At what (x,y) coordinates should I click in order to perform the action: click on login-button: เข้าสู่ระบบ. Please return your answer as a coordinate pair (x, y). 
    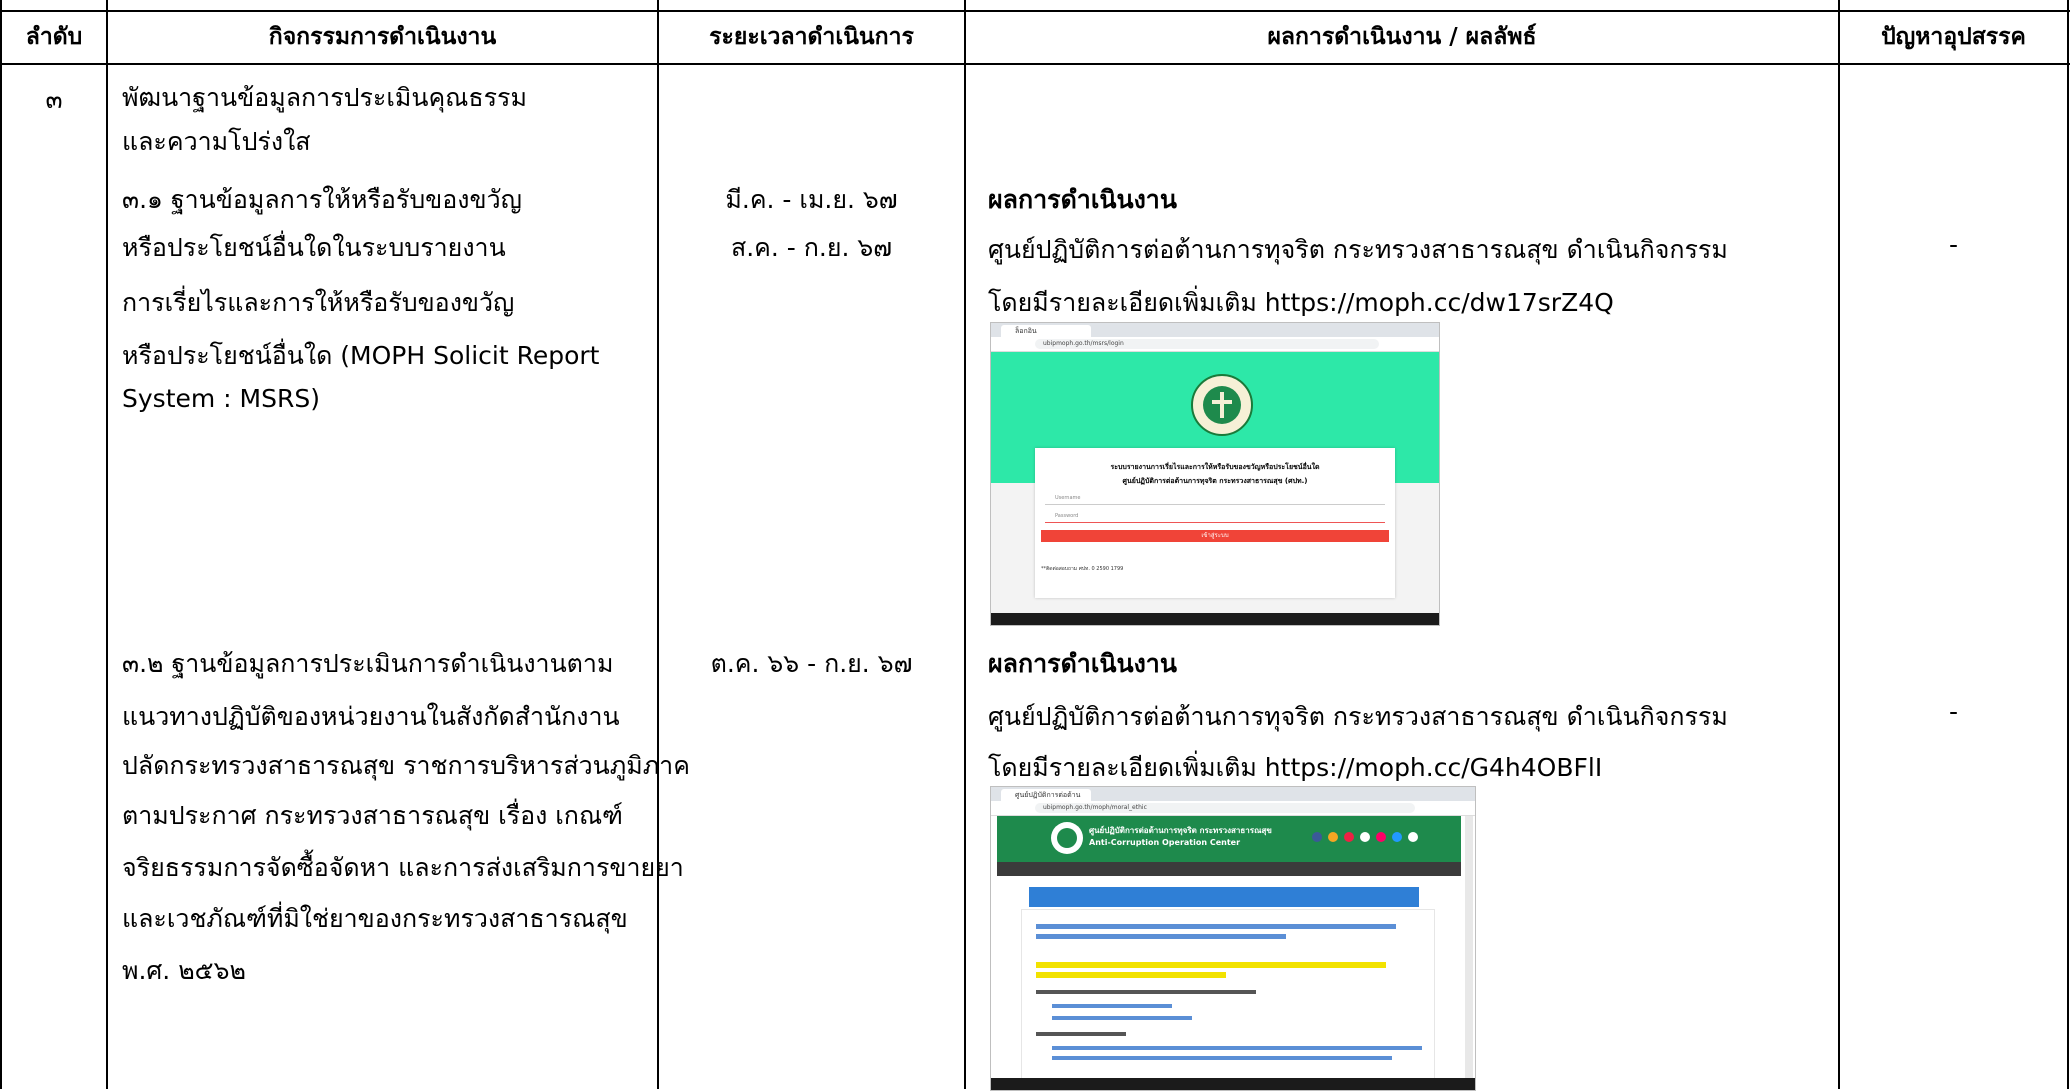
    Looking at the image, I should click on (1215, 536).